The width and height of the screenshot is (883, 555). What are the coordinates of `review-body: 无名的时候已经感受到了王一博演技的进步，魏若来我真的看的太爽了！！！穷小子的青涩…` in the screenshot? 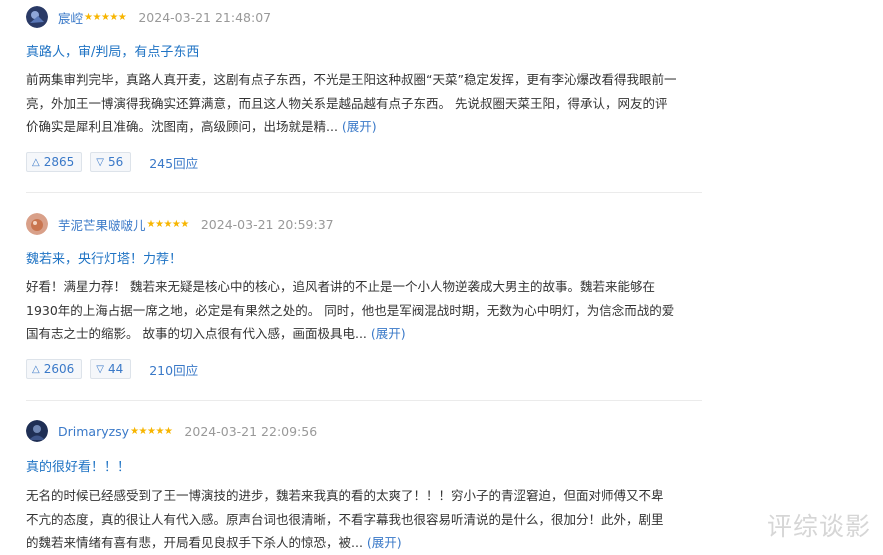 It's located at (364, 519).